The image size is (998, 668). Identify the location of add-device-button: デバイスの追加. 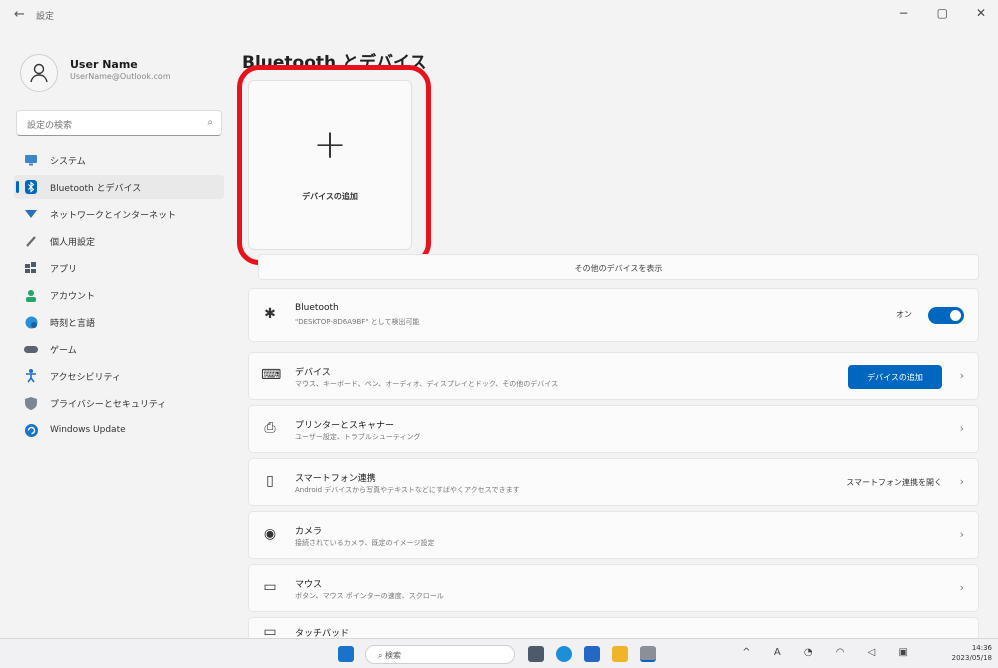
(895, 377).